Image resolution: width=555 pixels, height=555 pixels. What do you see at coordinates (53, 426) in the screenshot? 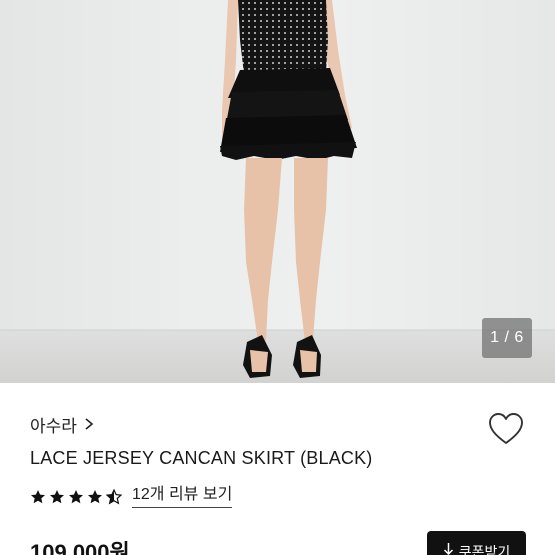
I see `brand-name: 아수라` at bounding box center [53, 426].